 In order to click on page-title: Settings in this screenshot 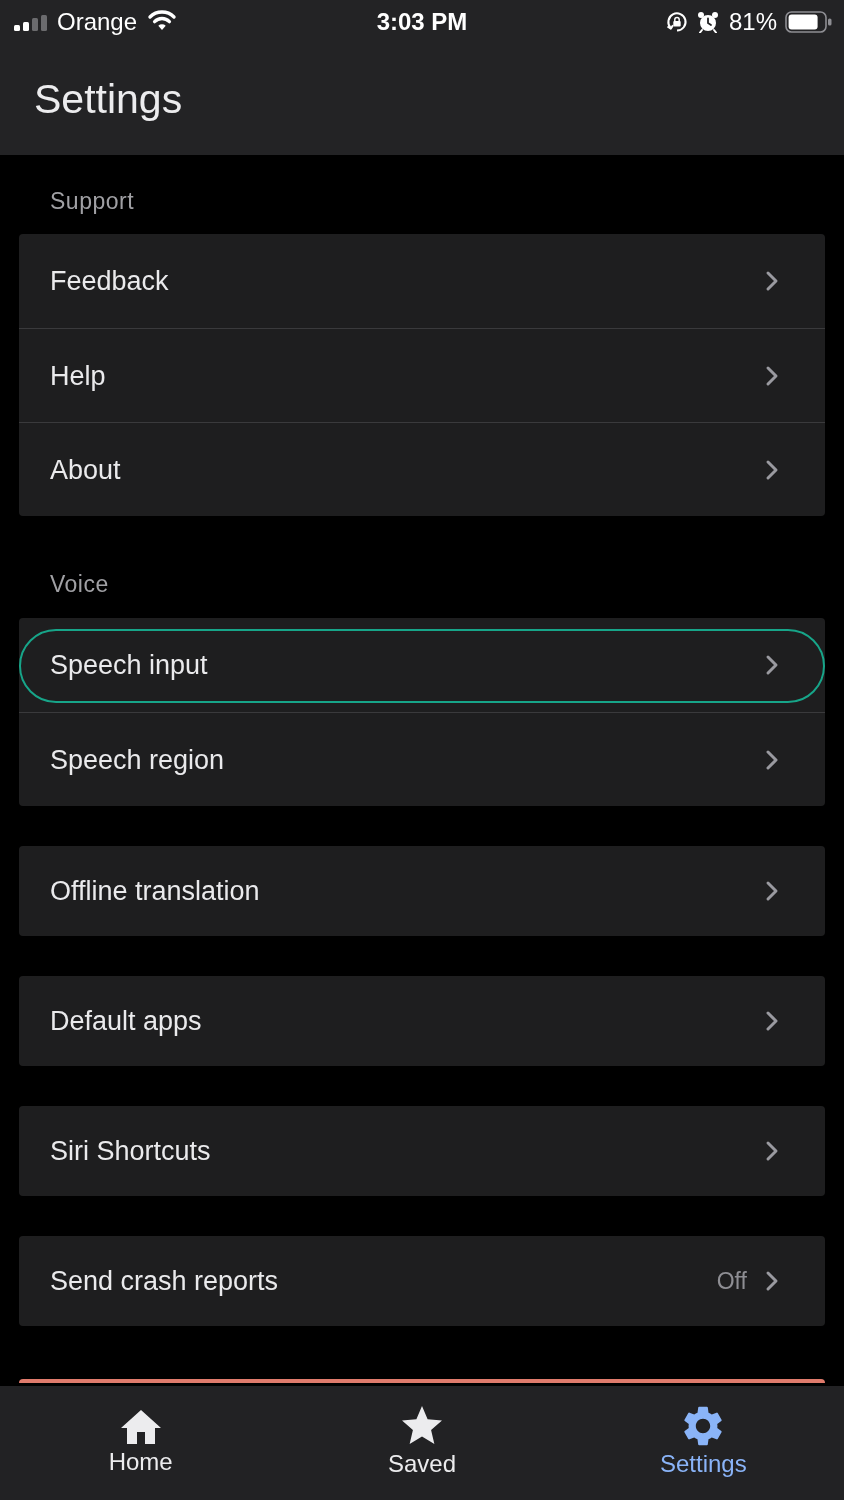, I will do `click(108, 98)`.